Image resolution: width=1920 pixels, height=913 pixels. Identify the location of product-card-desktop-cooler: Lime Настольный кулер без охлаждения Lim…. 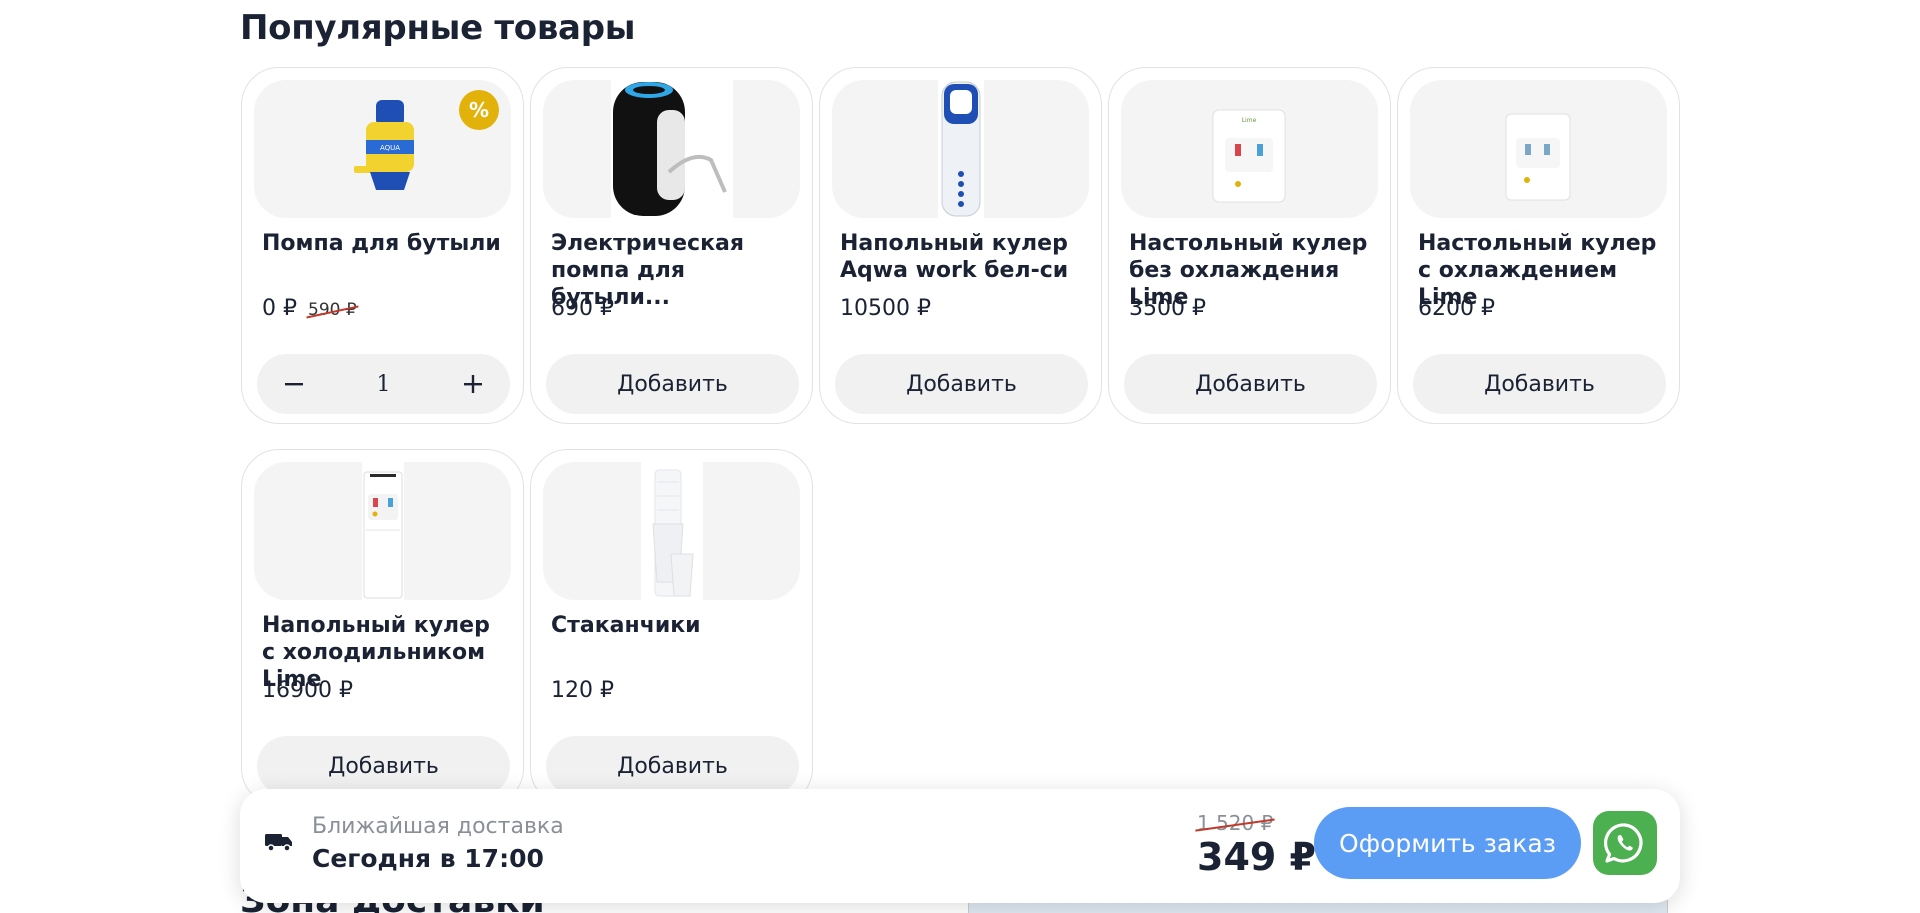
(1249, 245).